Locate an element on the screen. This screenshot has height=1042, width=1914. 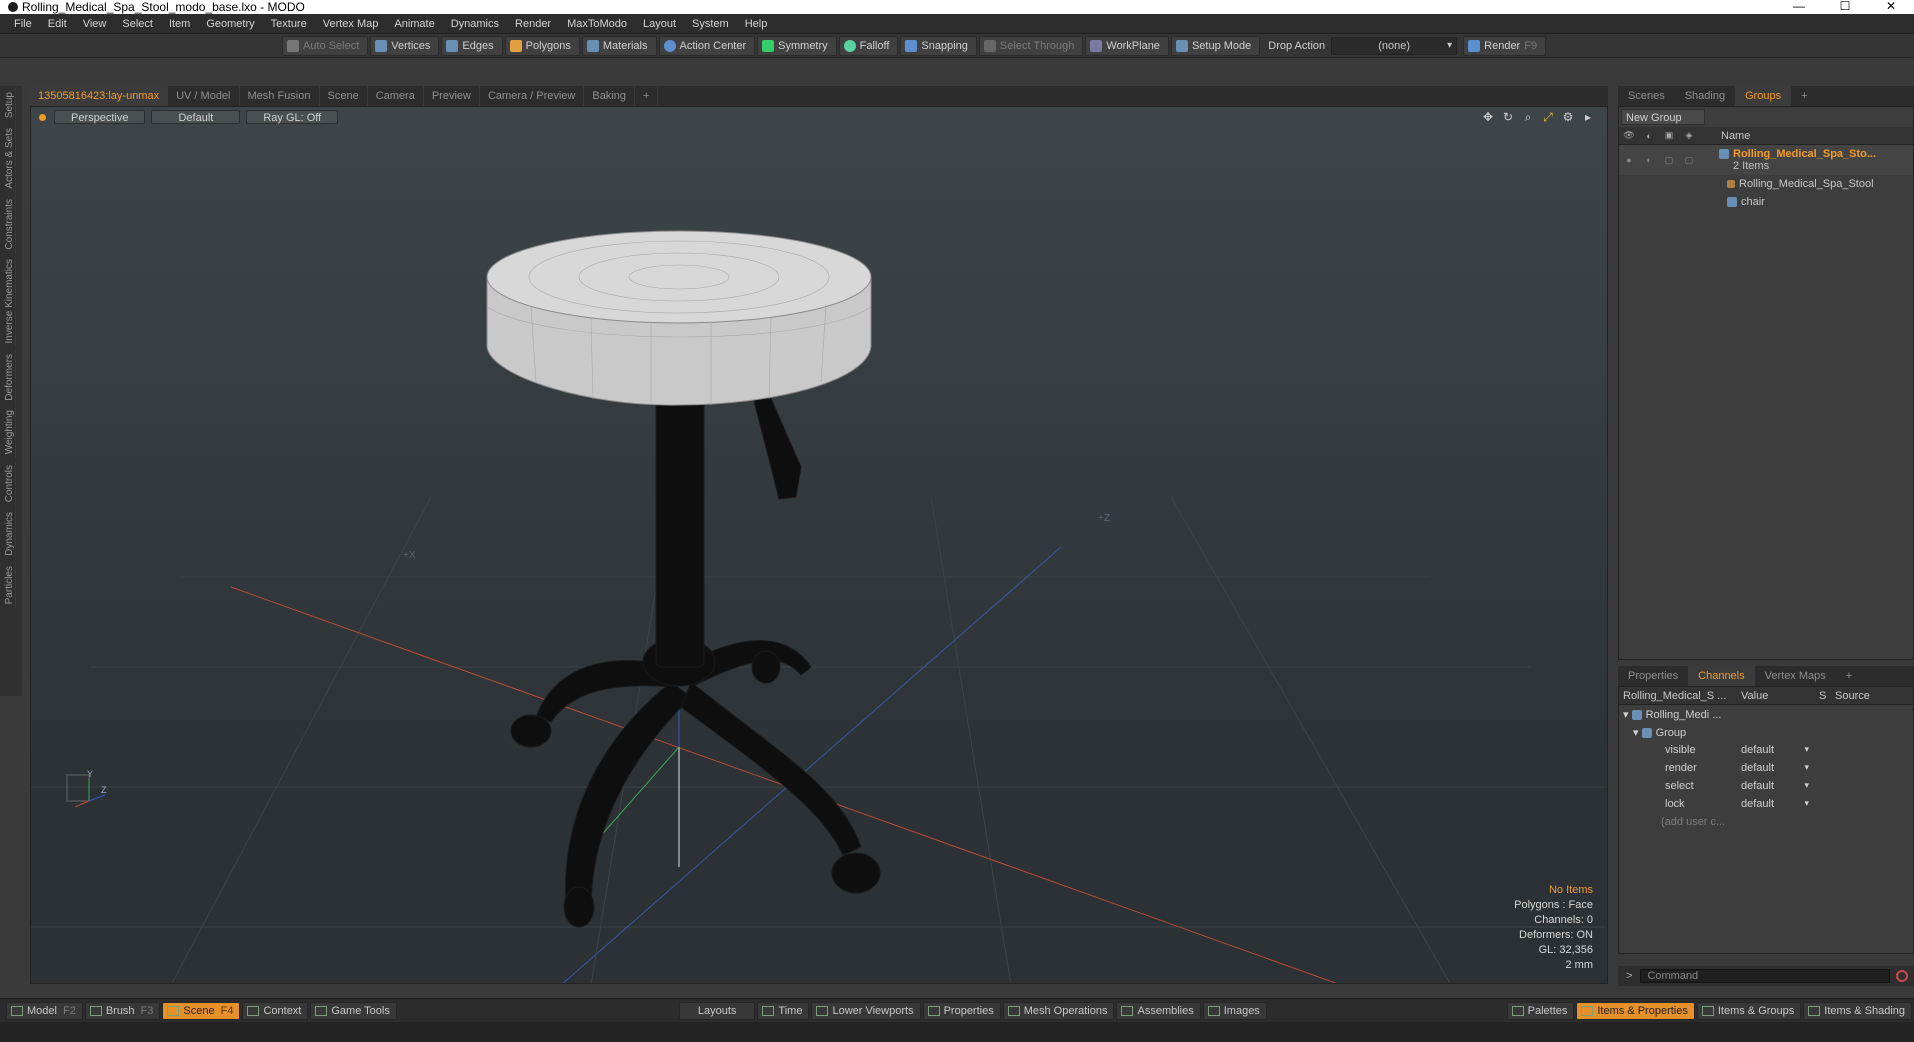
channel-row: visible default ▾ is located at coordinates (1766, 750).